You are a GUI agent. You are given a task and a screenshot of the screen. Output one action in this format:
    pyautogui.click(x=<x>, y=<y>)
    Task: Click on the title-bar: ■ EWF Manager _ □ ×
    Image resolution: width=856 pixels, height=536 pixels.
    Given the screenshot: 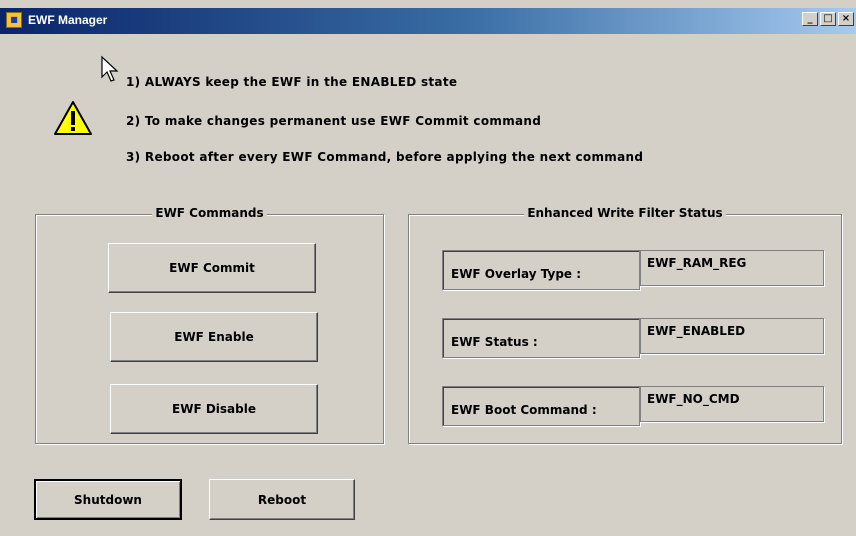 What is the action you would take?
    pyautogui.click(x=428, y=21)
    